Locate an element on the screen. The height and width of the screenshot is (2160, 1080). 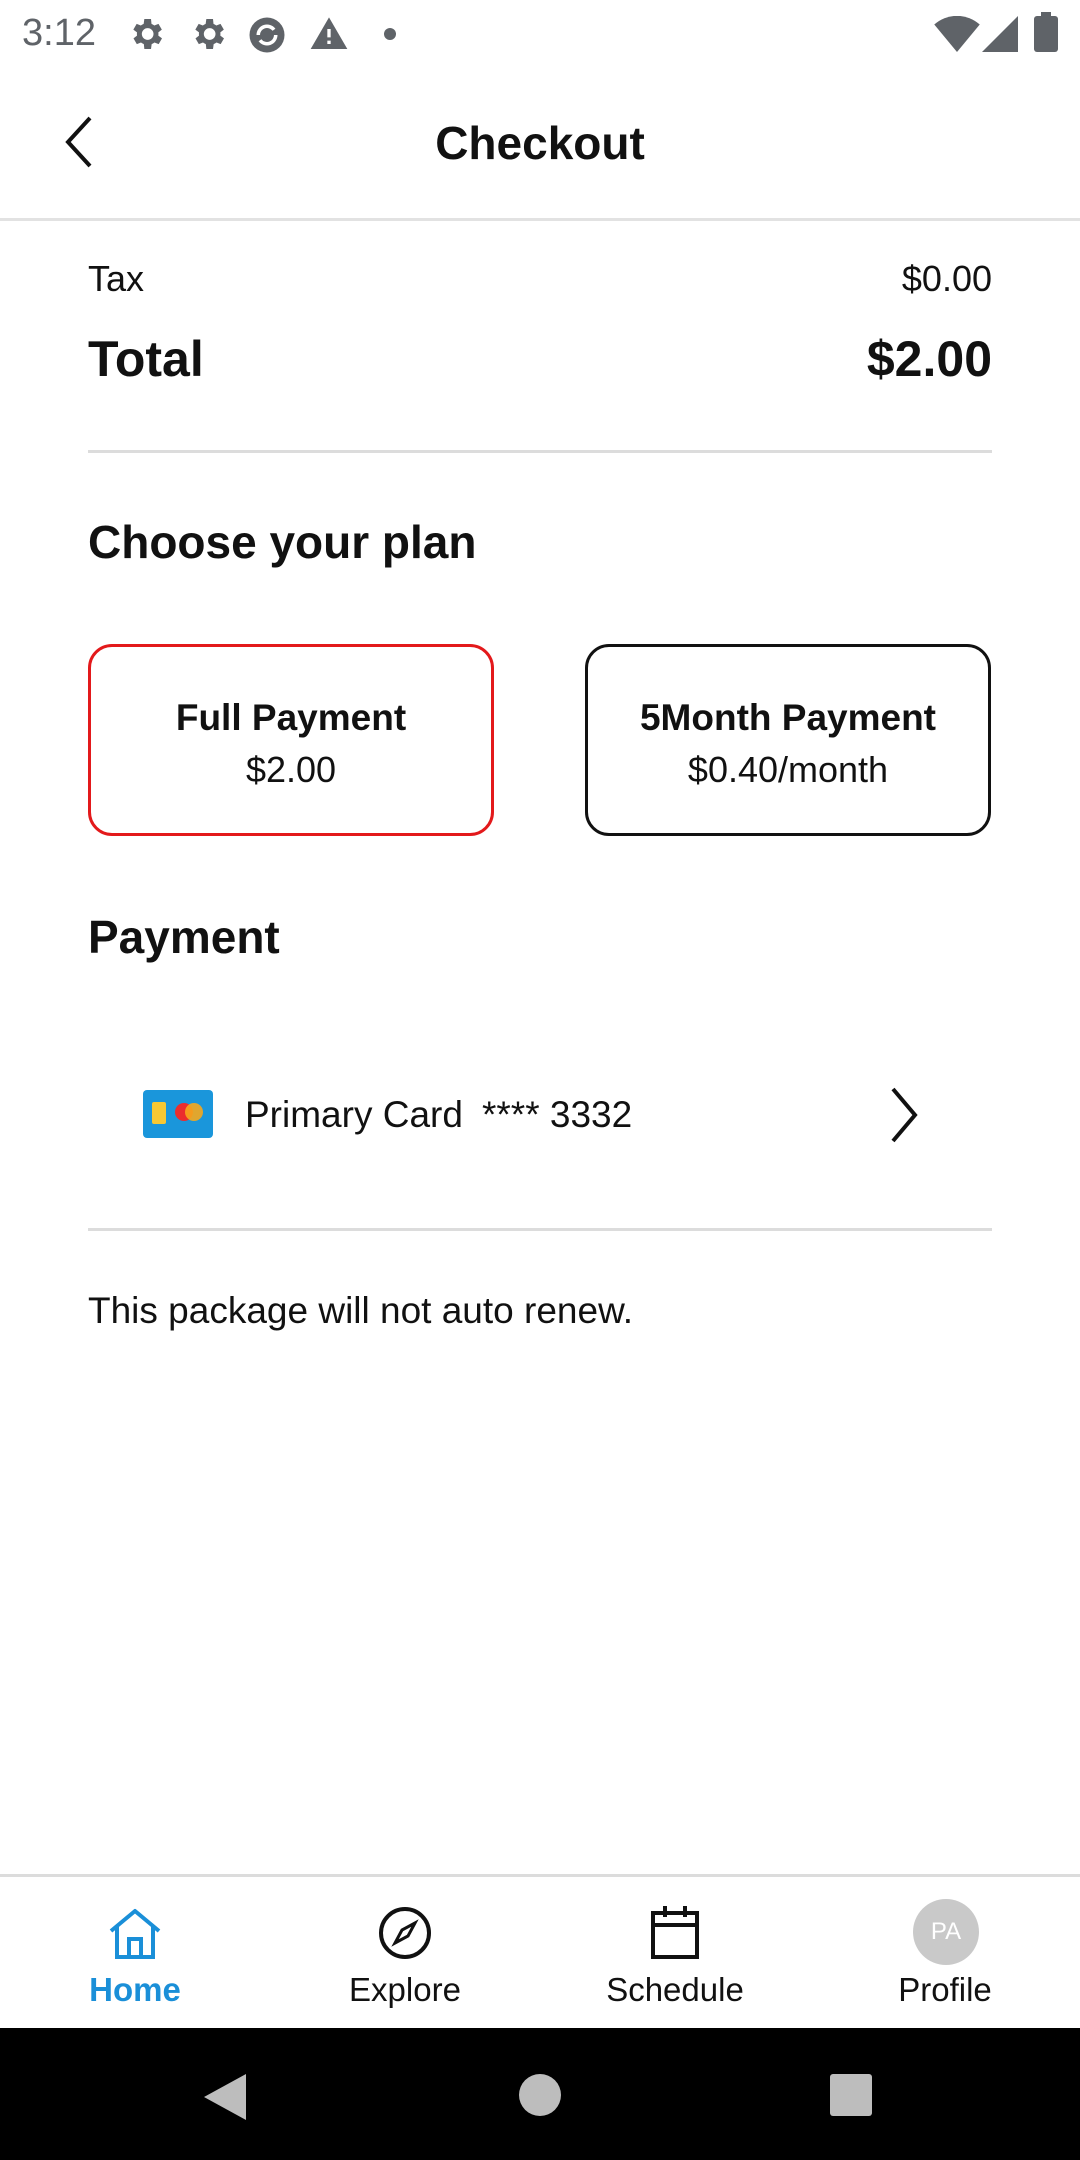
nav-item-profile: PA Profile is located at coordinates (945, 1954).